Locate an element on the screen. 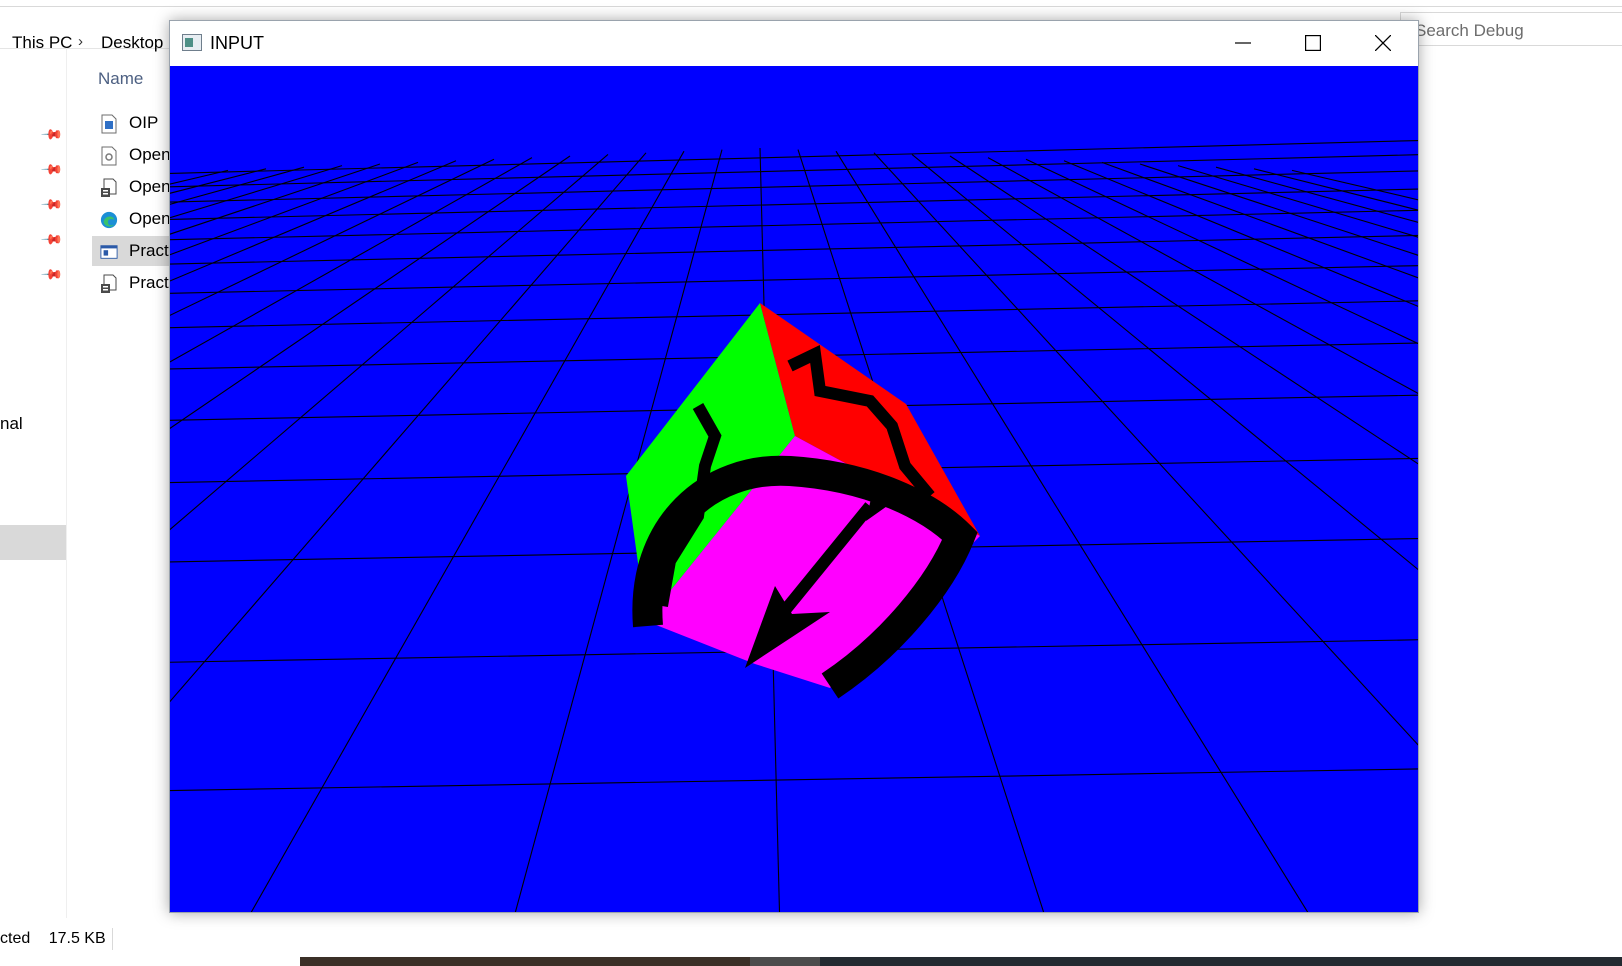  title-bar: INPUT is located at coordinates (794, 43).